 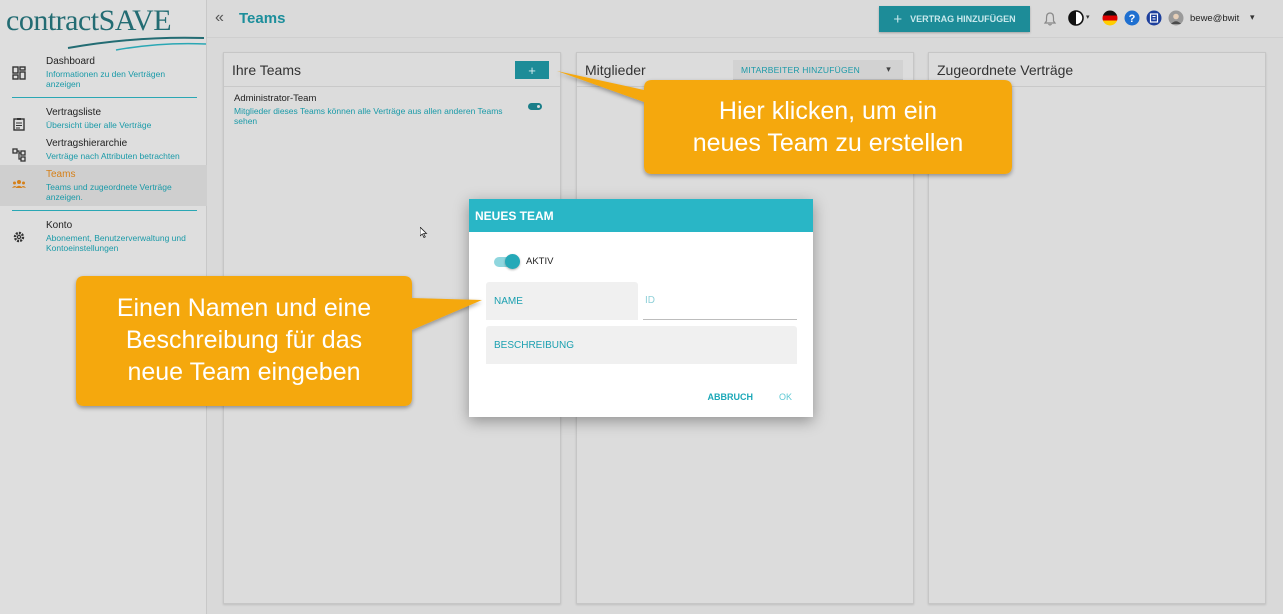 I want to click on callout-line: neue Team eingeben, so click(x=244, y=372).